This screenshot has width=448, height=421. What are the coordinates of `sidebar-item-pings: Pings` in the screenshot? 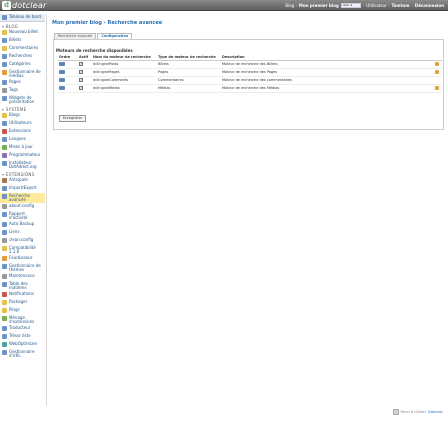 It's located at (22, 311).